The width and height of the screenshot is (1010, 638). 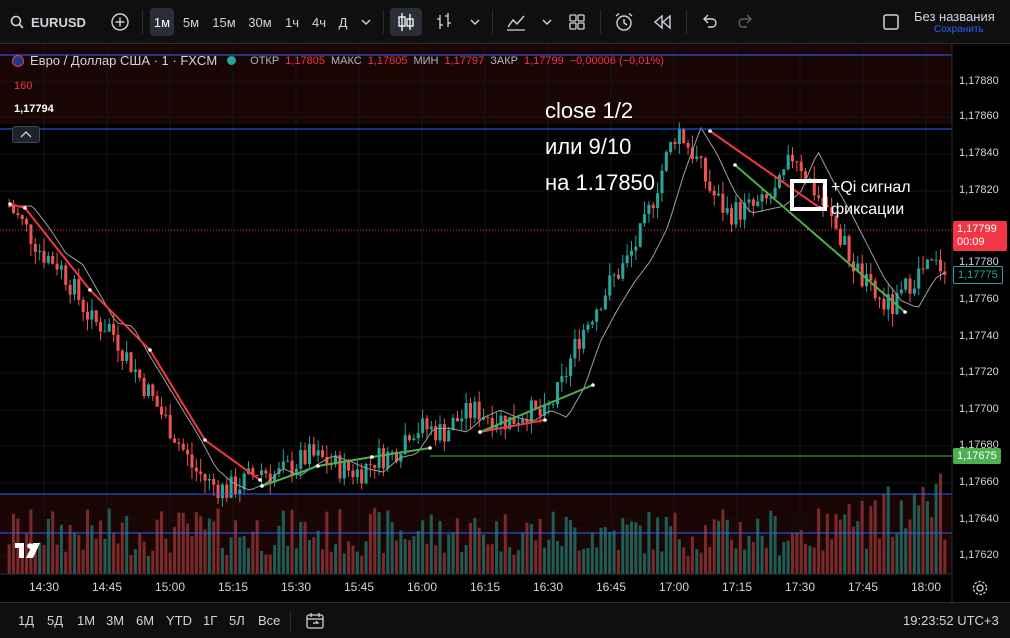 What do you see at coordinates (577, 22) in the screenshot?
I see `templates-button` at bounding box center [577, 22].